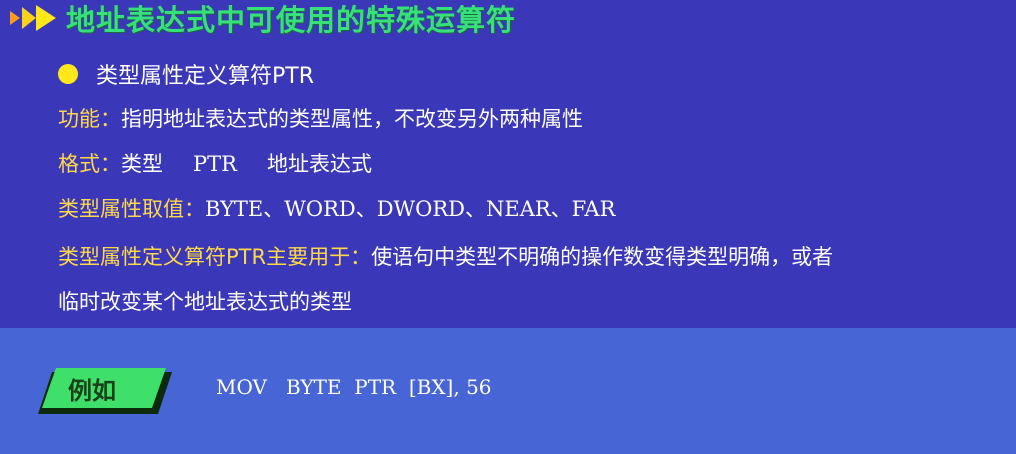 This screenshot has width=1016, height=454. I want to click on title-row: 地址表达式中可使用的特殊运算符, so click(261, 19).